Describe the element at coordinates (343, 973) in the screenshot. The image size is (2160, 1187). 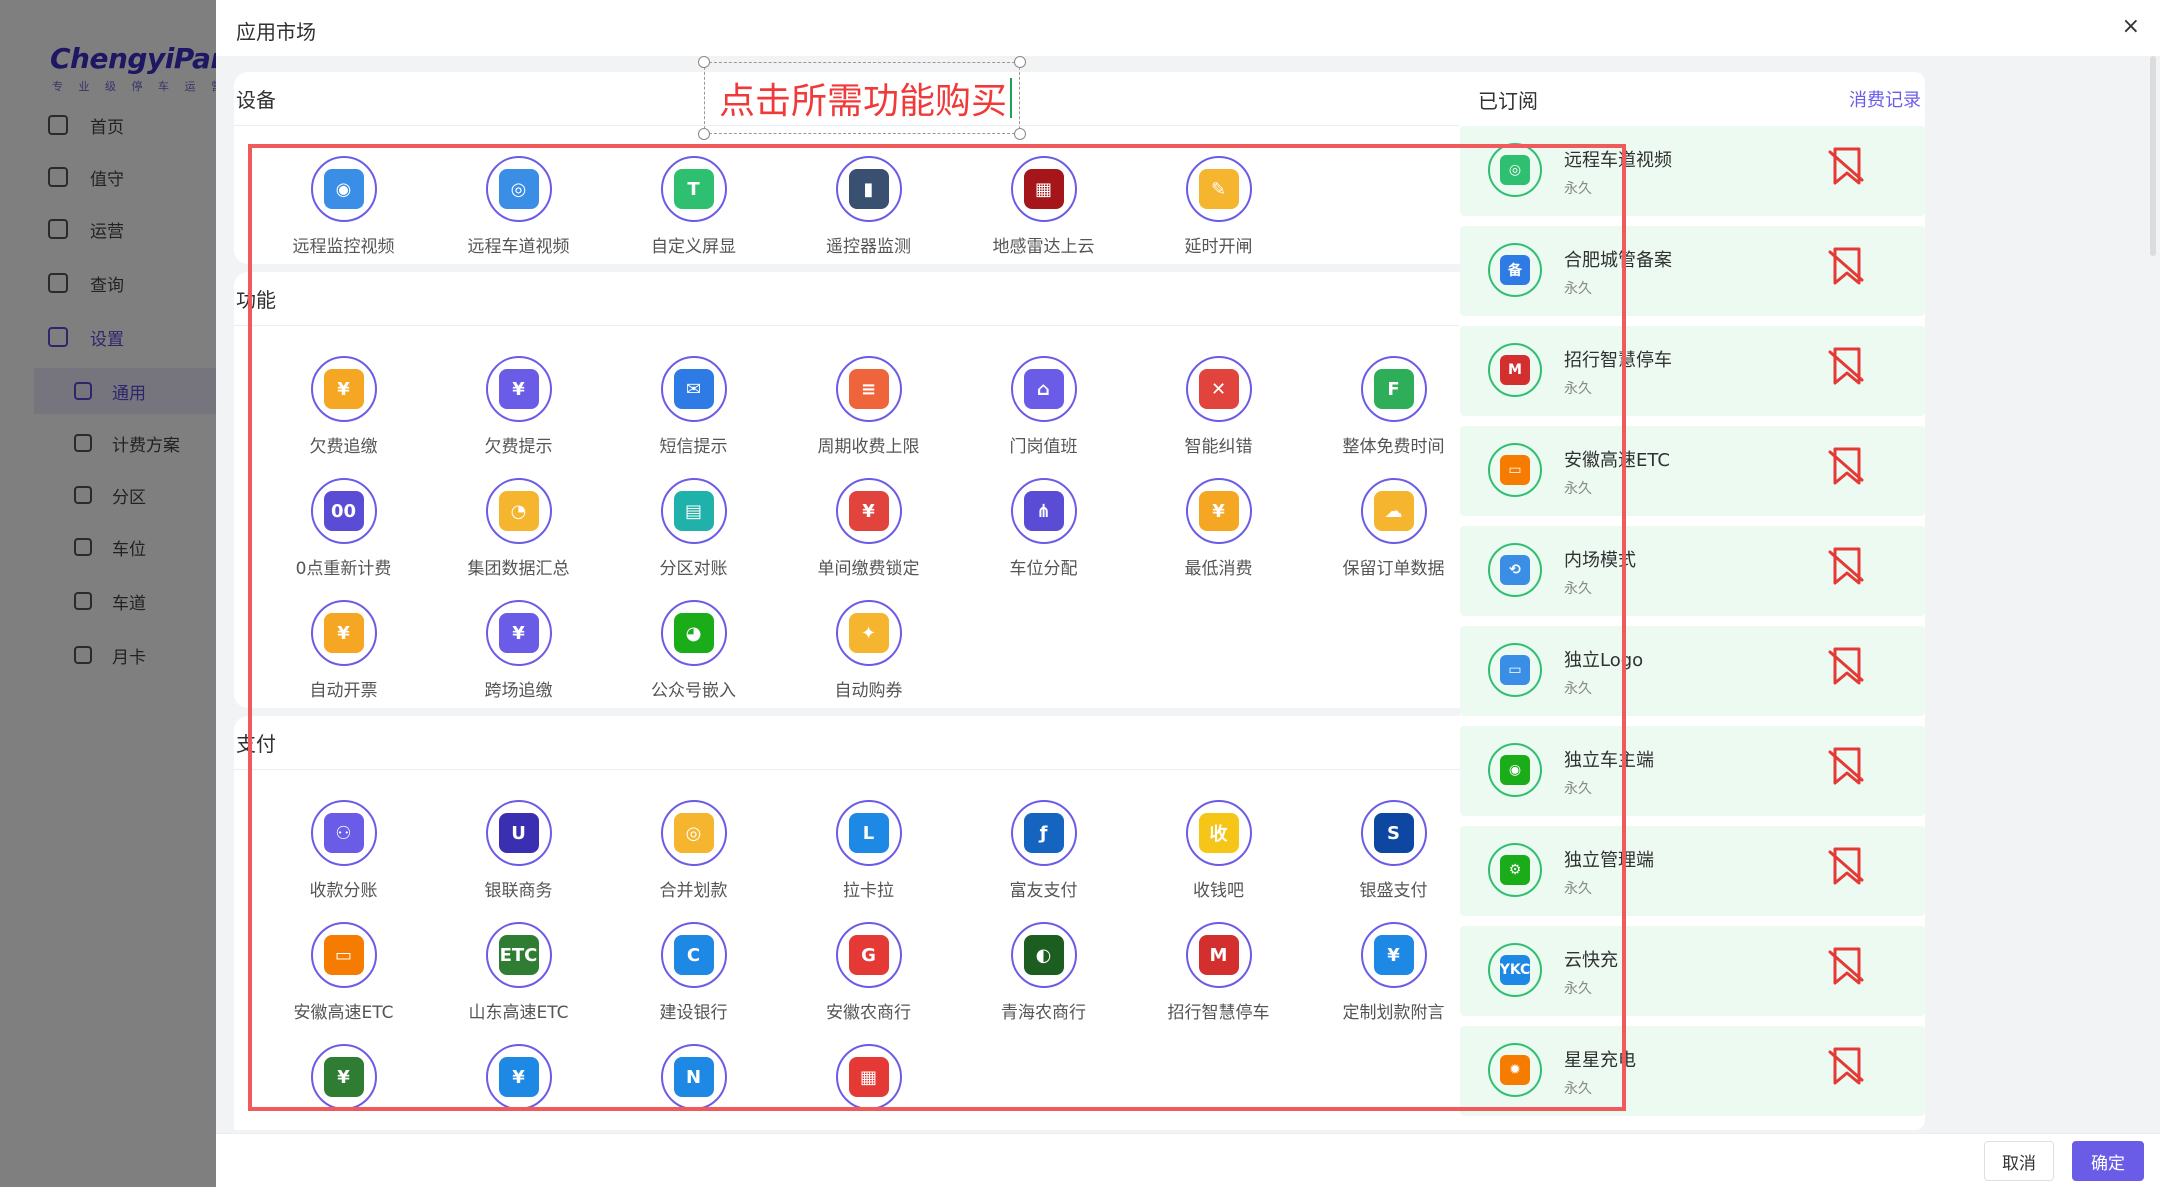
I see `app-item: ▭ 安徽高速ETC` at that location.